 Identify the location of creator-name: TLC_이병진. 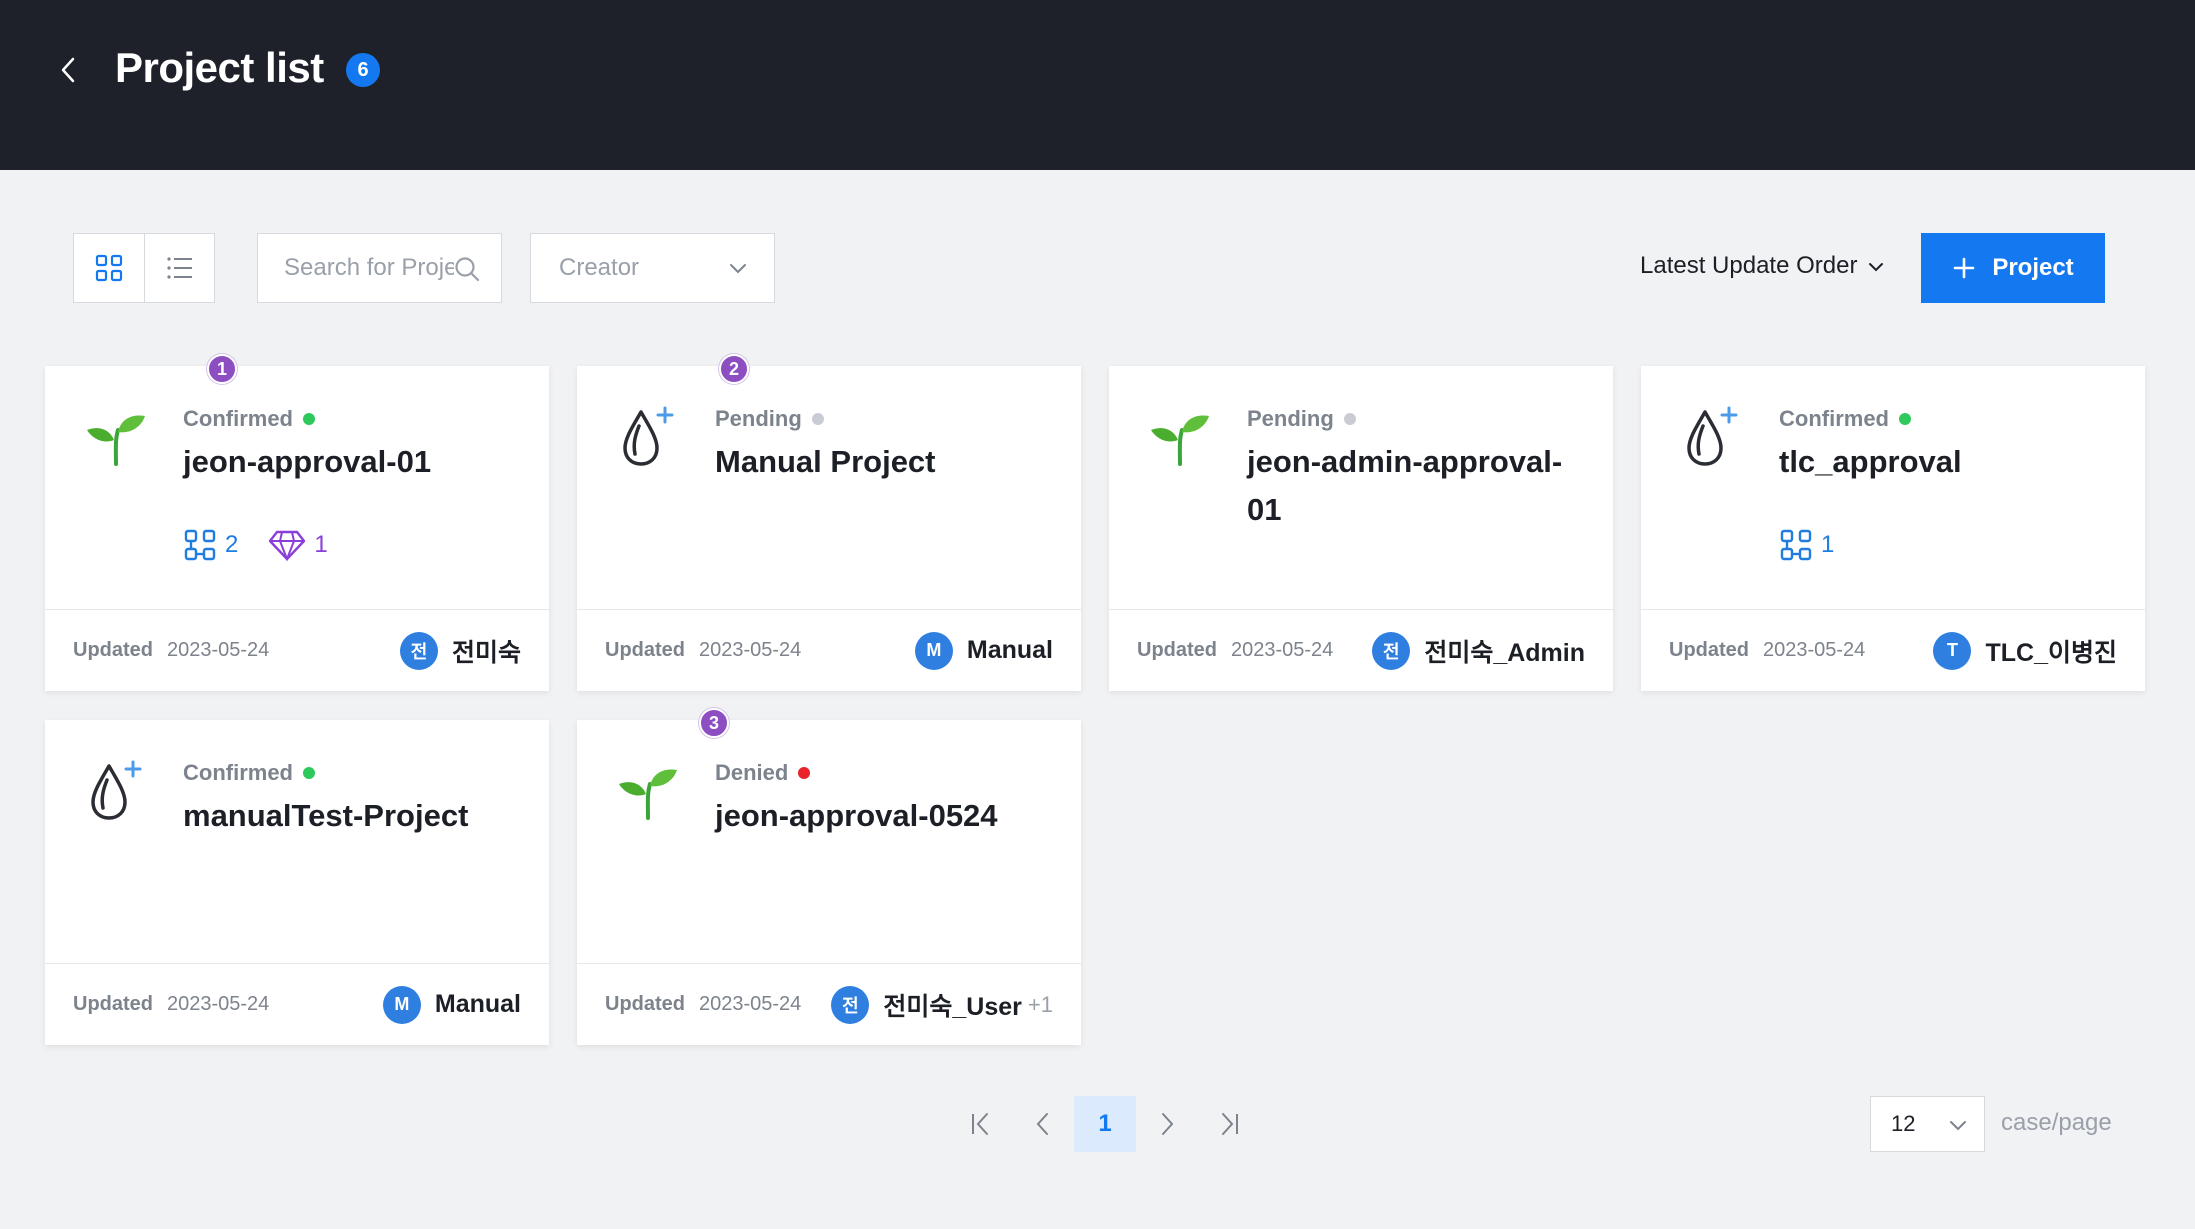
(2051, 652).